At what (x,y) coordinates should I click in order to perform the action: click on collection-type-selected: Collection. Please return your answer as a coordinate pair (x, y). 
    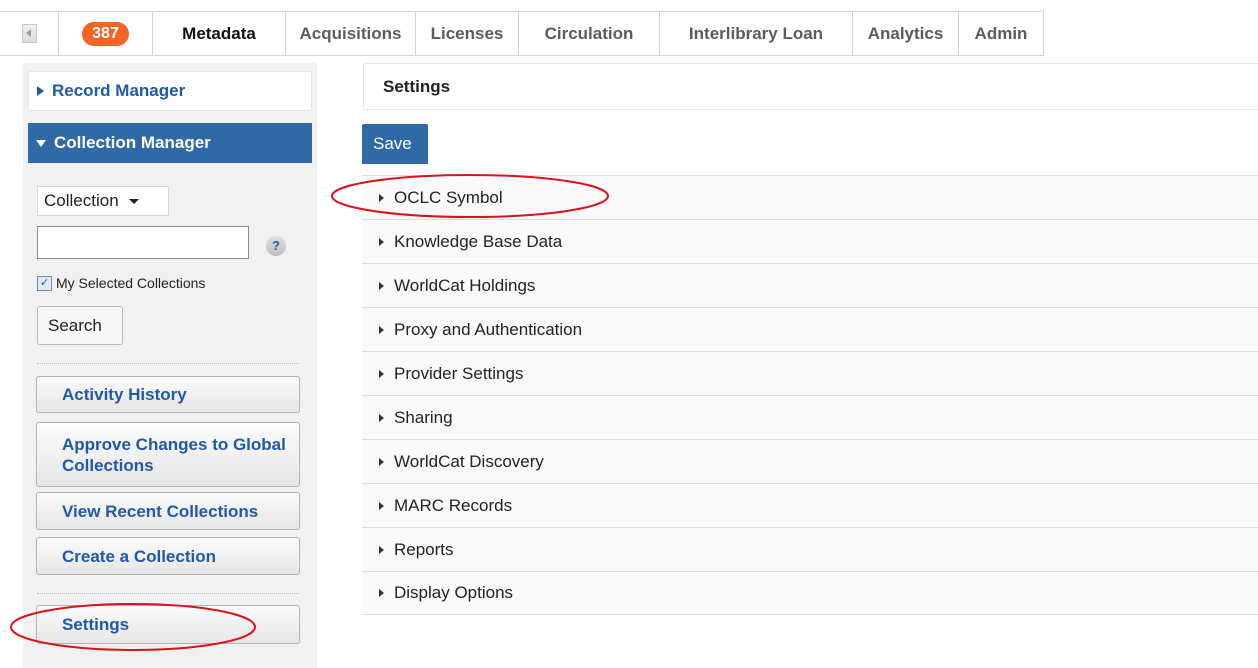
    Looking at the image, I should click on (81, 200).